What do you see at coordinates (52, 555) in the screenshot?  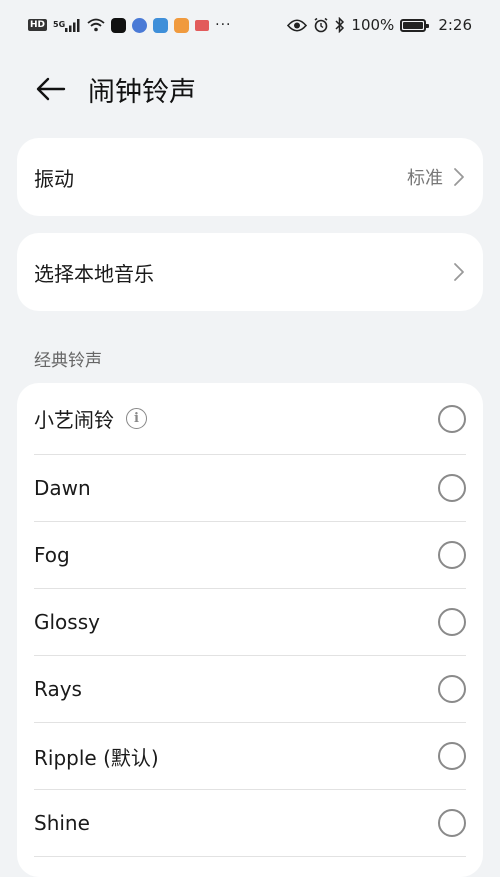 I see `ringtone-label: Fog` at bounding box center [52, 555].